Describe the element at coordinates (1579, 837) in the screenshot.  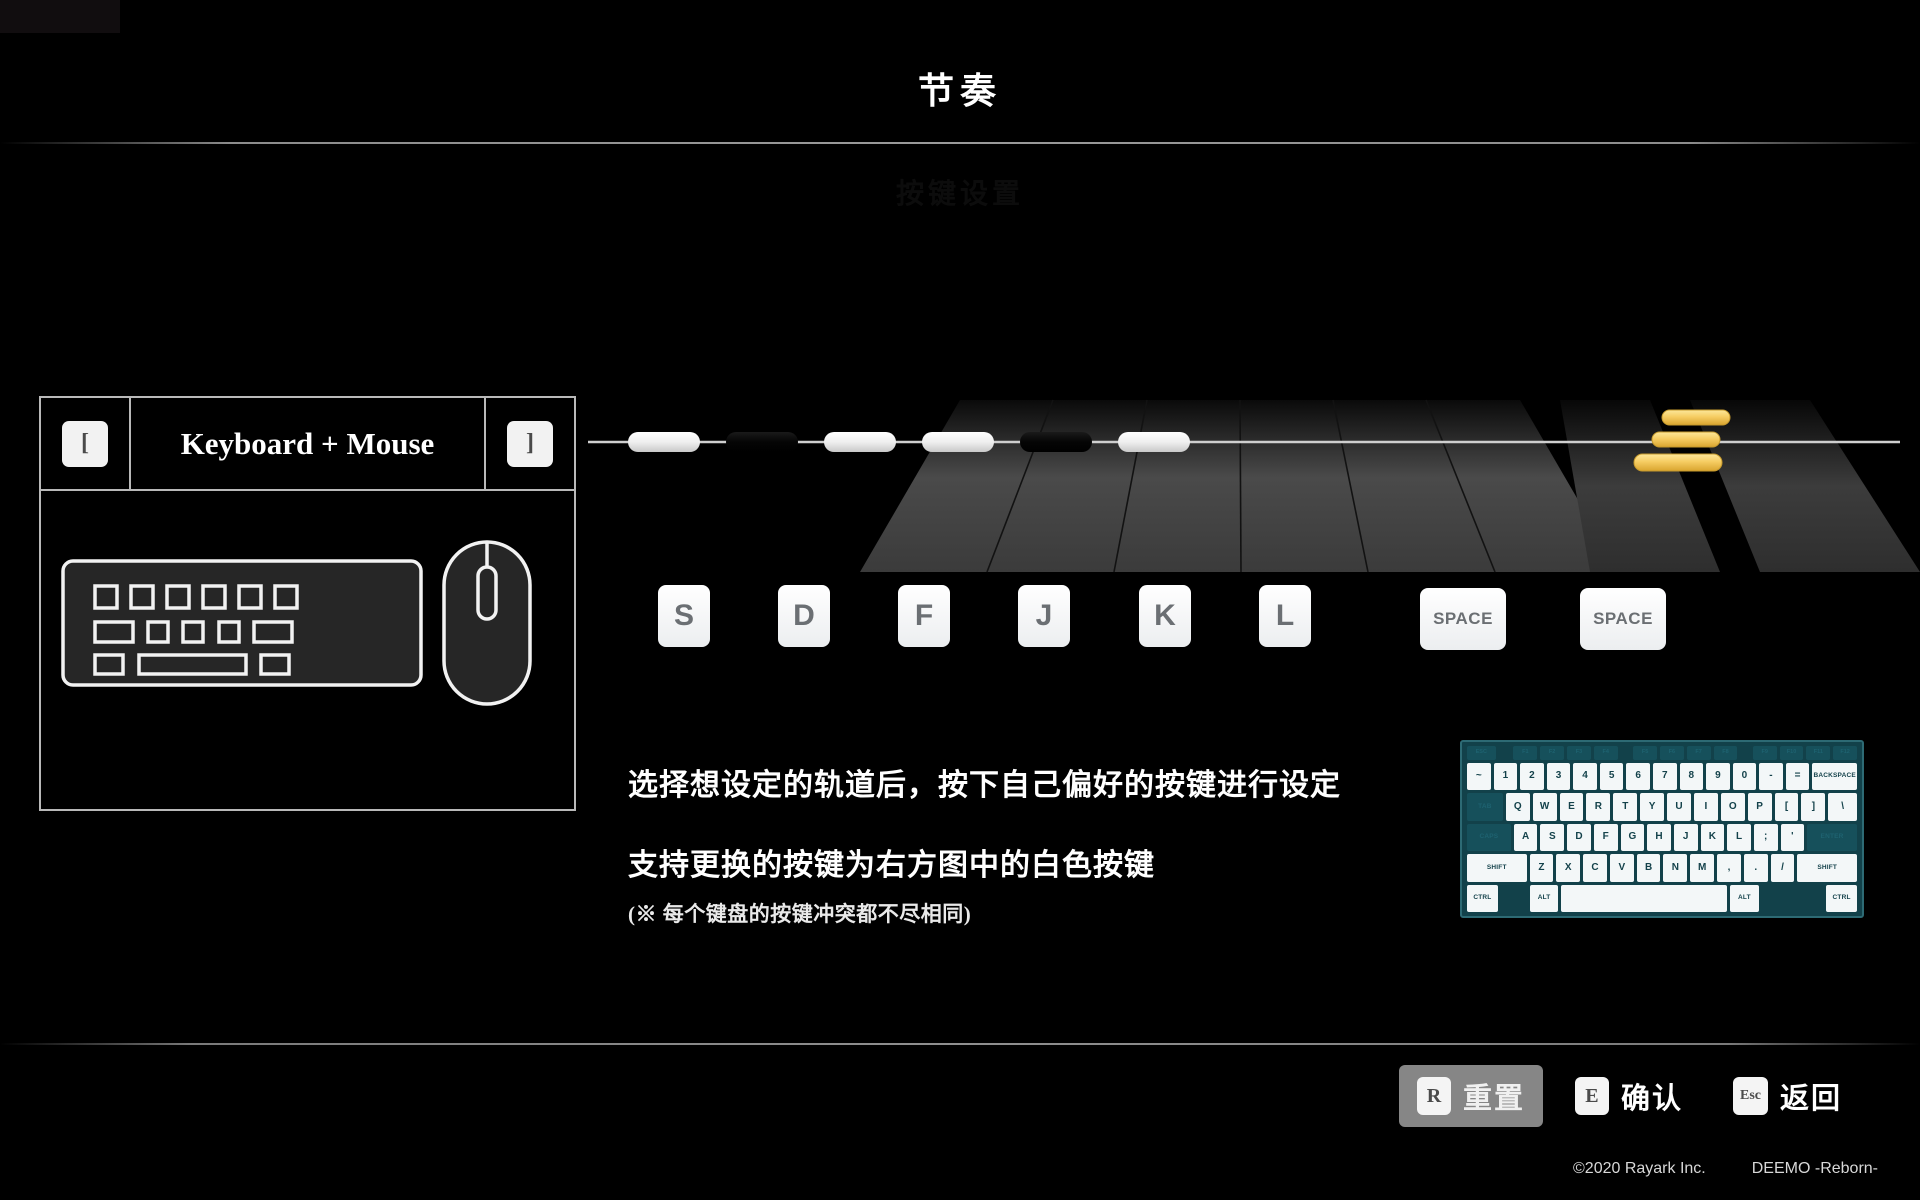
I see `mini-key-d: D` at that location.